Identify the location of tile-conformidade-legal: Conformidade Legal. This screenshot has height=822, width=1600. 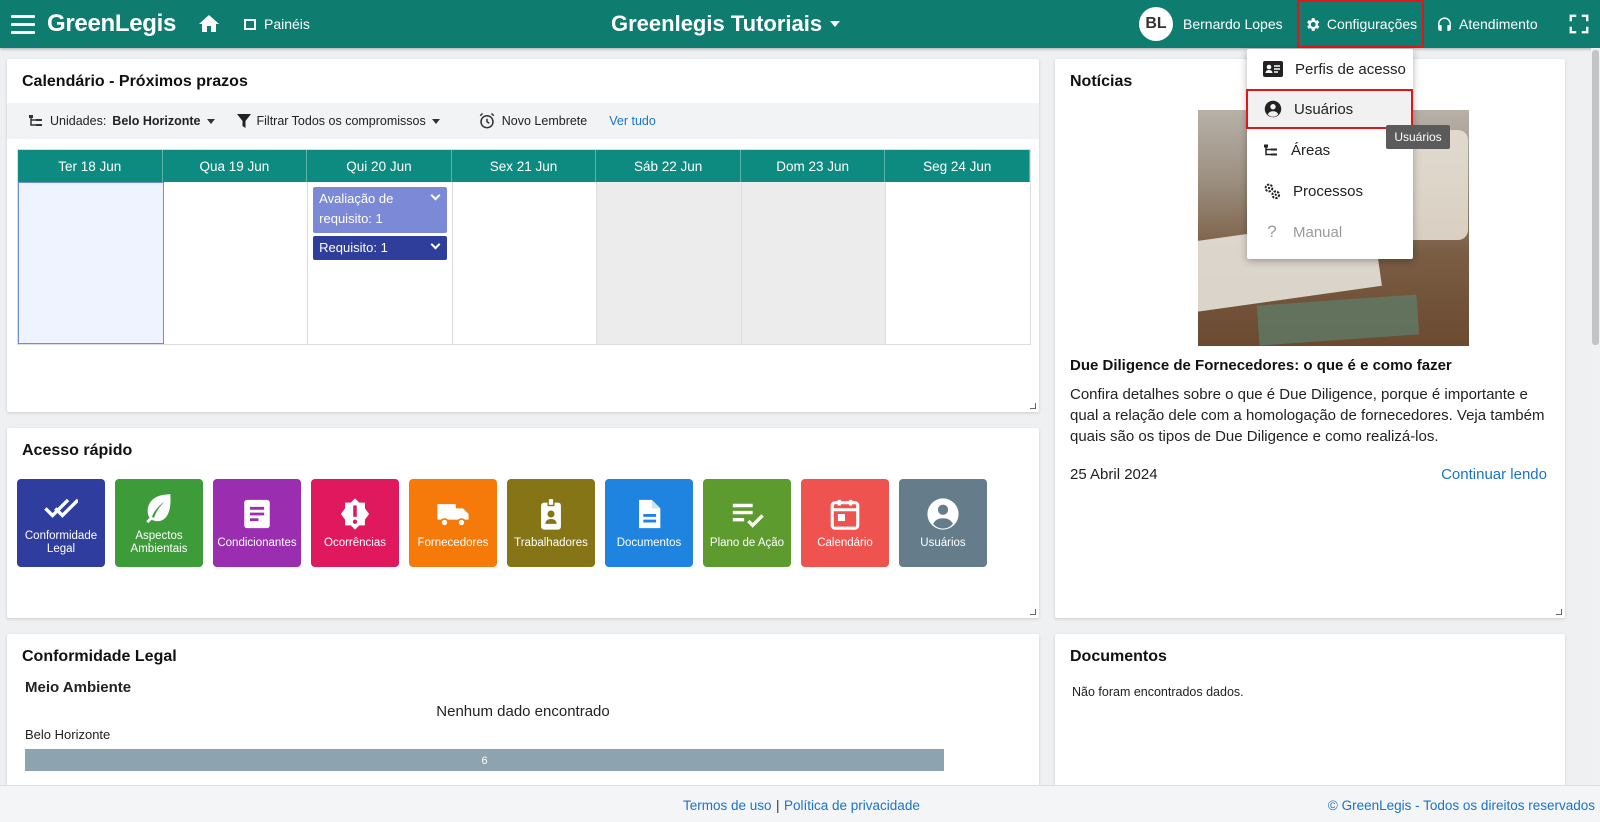
(61, 523).